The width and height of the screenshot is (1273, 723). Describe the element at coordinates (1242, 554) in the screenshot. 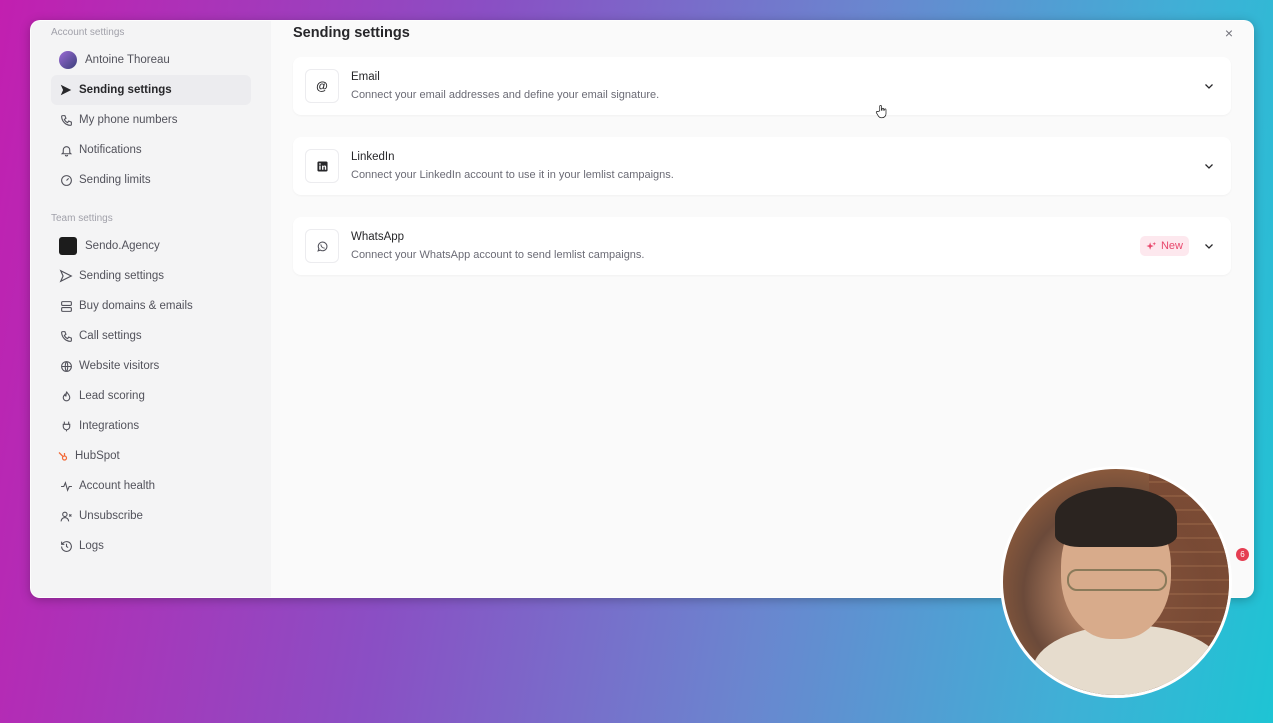

I see `notification-count-badge: 6` at that location.